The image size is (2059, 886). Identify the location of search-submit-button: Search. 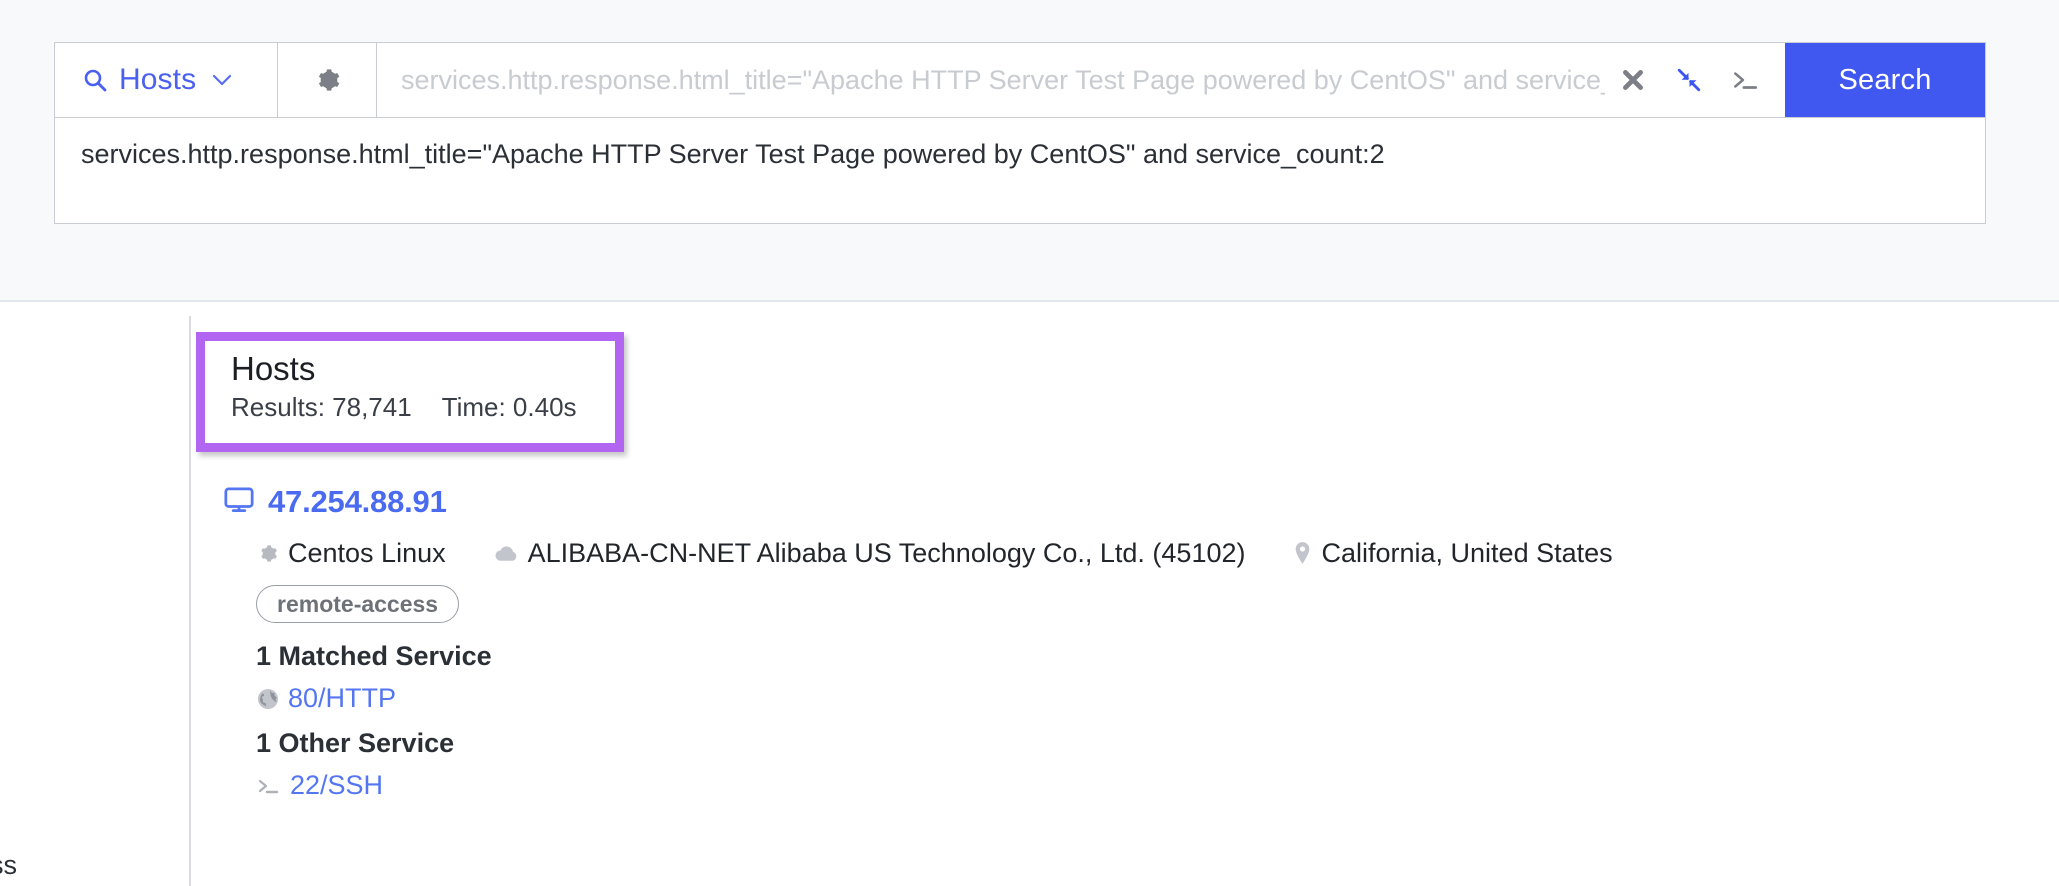
(1885, 80).